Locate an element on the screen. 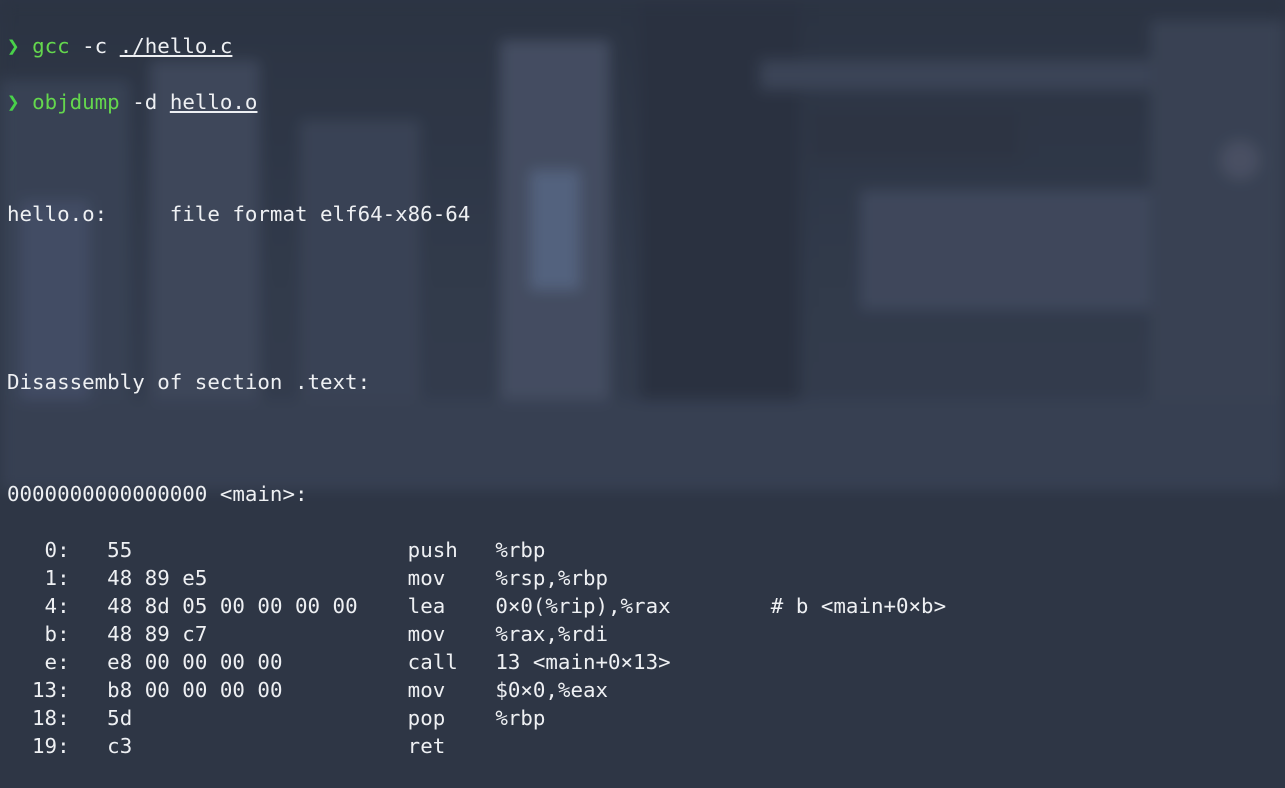 The width and height of the screenshot is (1285, 788). command-line: ❯ objdump -d hello.o is located at coordinates (476, 102).